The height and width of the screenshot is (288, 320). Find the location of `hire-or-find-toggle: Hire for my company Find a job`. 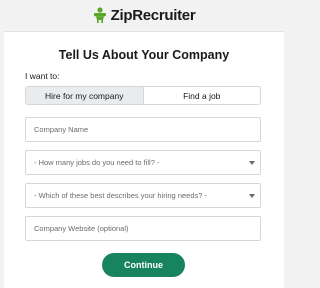

hire-or-find-toggle: Hire for my company Find a job is located at coordinates (143, 95).